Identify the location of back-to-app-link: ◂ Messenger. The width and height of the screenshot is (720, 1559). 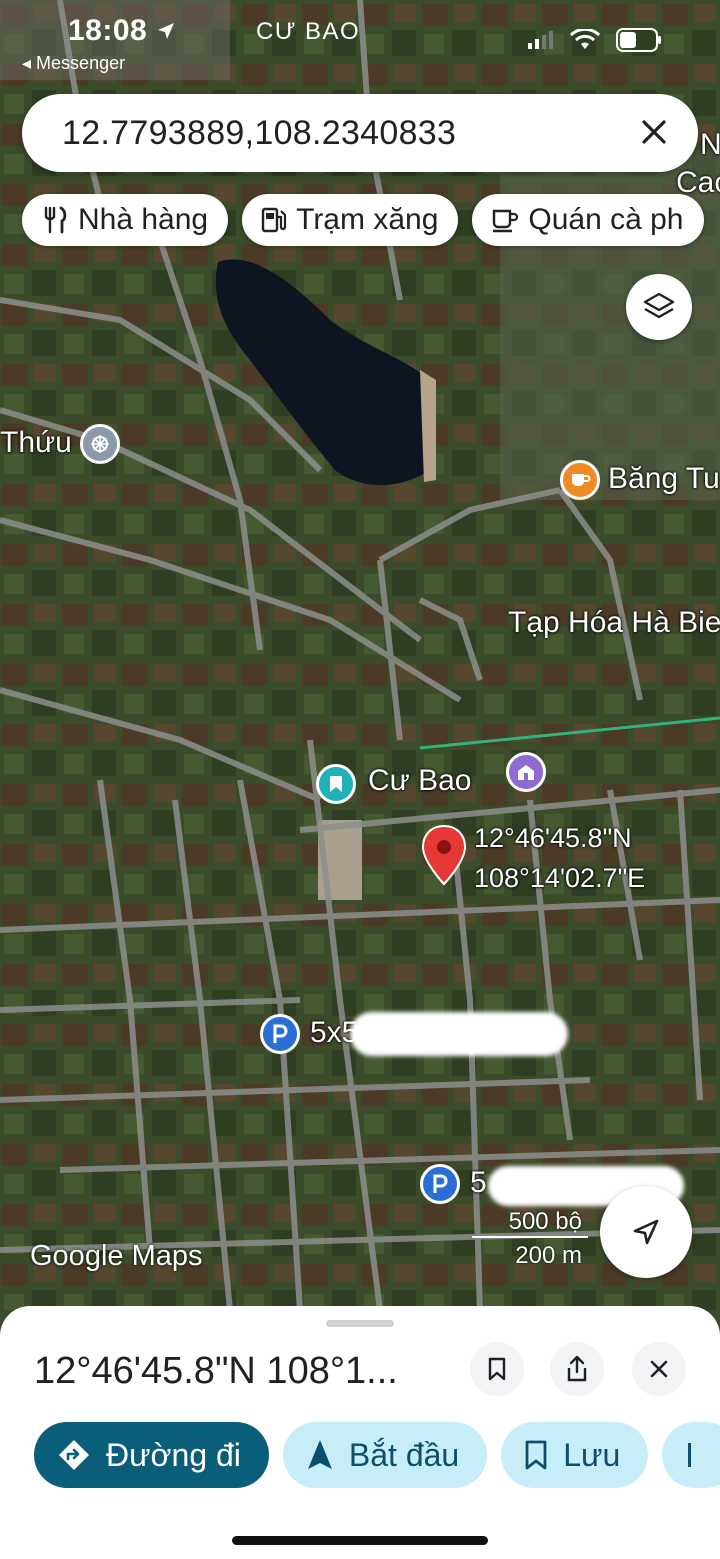
(73, 63).